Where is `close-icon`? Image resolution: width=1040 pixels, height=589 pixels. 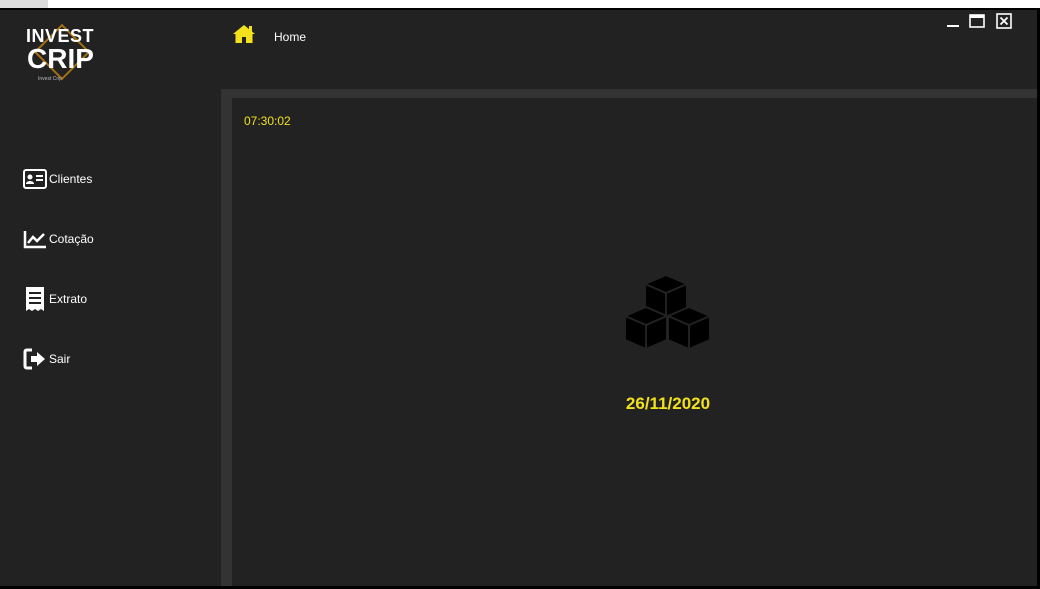
close-icon is located at coordinates (1004, 23).